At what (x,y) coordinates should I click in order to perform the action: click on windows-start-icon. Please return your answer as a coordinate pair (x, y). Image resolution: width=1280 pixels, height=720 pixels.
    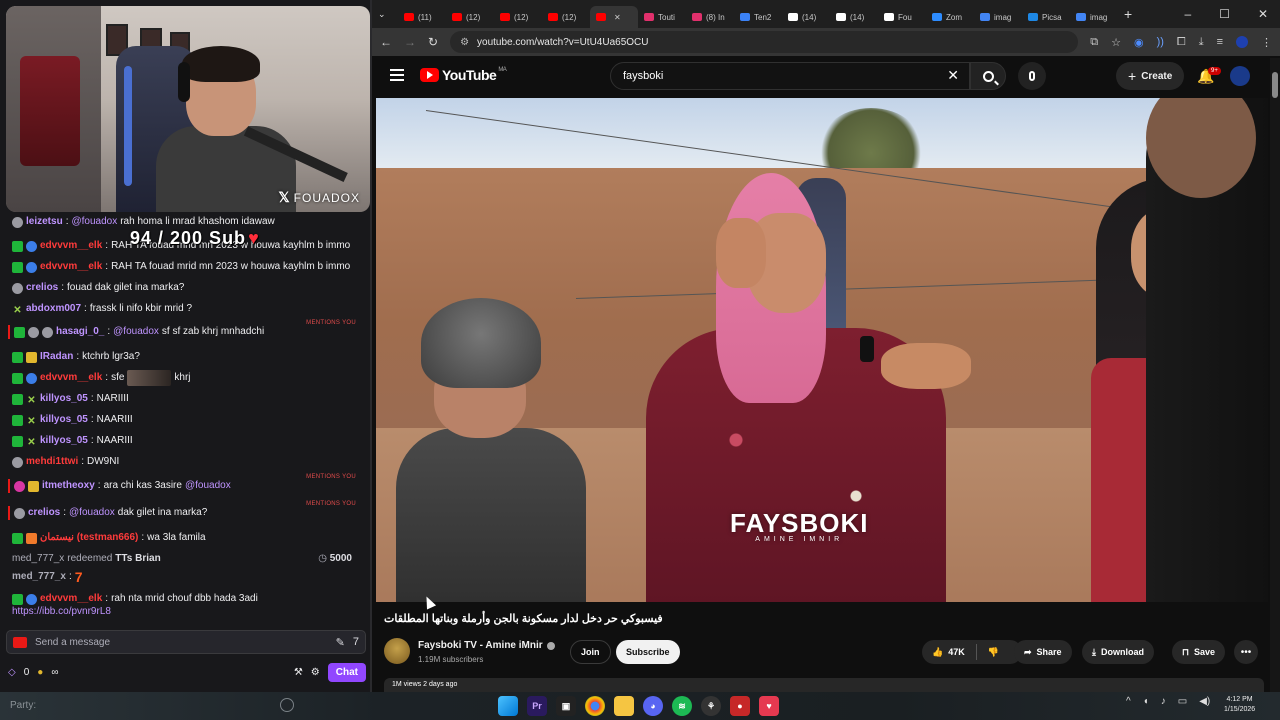
    Looking at the image, I should click on (508, 706).